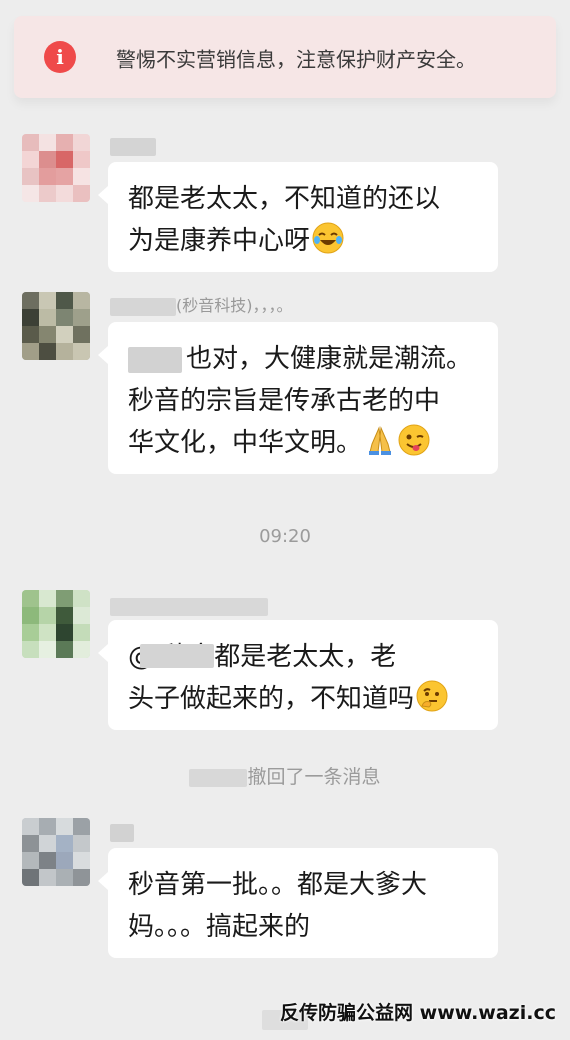 This screenshot has height=1040, width=570. Describe the element at coordinates (285, 536) in the screenshot. I see `timestamp: 09:20` at that location.